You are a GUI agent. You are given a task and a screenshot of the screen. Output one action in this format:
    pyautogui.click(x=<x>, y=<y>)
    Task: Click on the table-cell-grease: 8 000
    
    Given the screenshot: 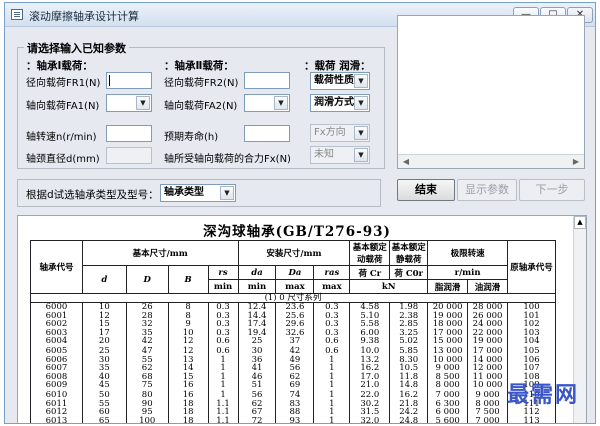 What is the action you would take?
    pyautogui.click(x=447, y=385)
    